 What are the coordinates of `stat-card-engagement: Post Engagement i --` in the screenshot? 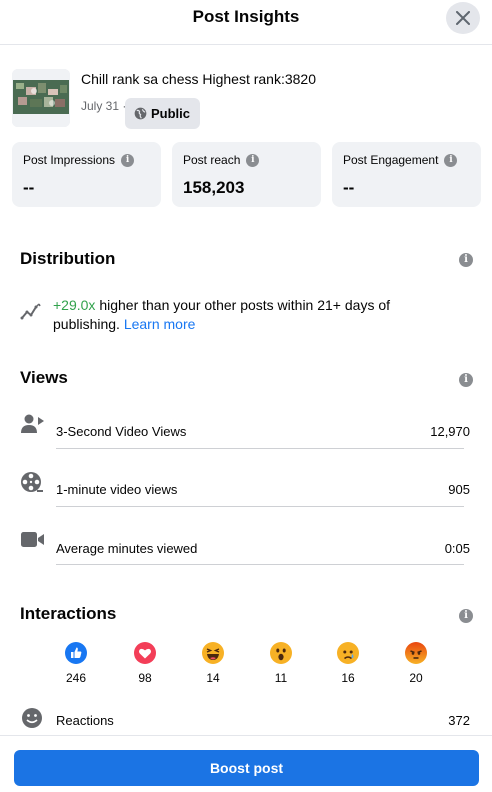 It's located at (406, 174).